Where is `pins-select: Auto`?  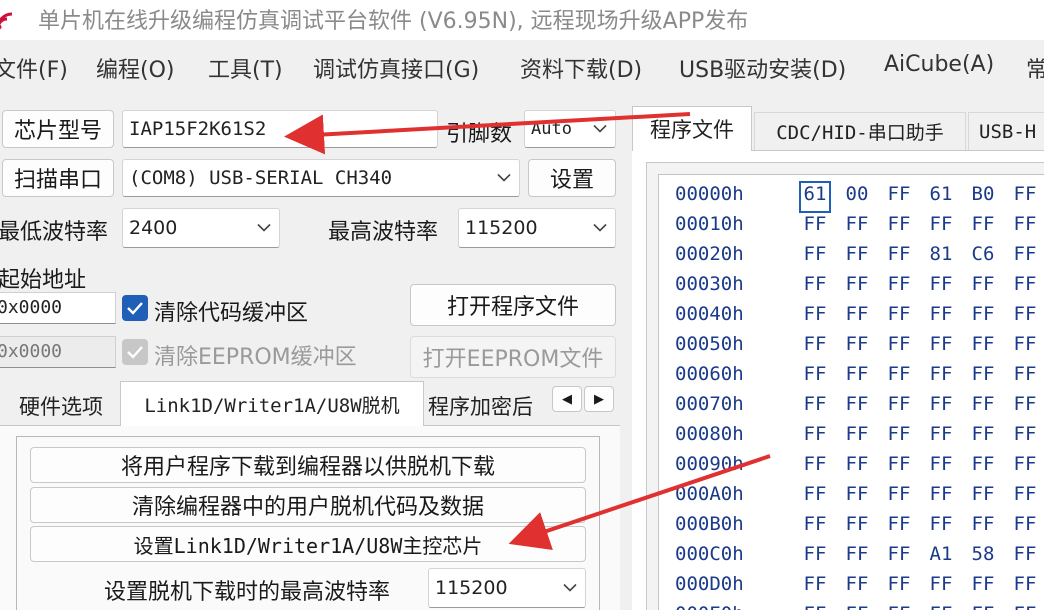
pins-select: Auto is located at coordinates (570, 129).